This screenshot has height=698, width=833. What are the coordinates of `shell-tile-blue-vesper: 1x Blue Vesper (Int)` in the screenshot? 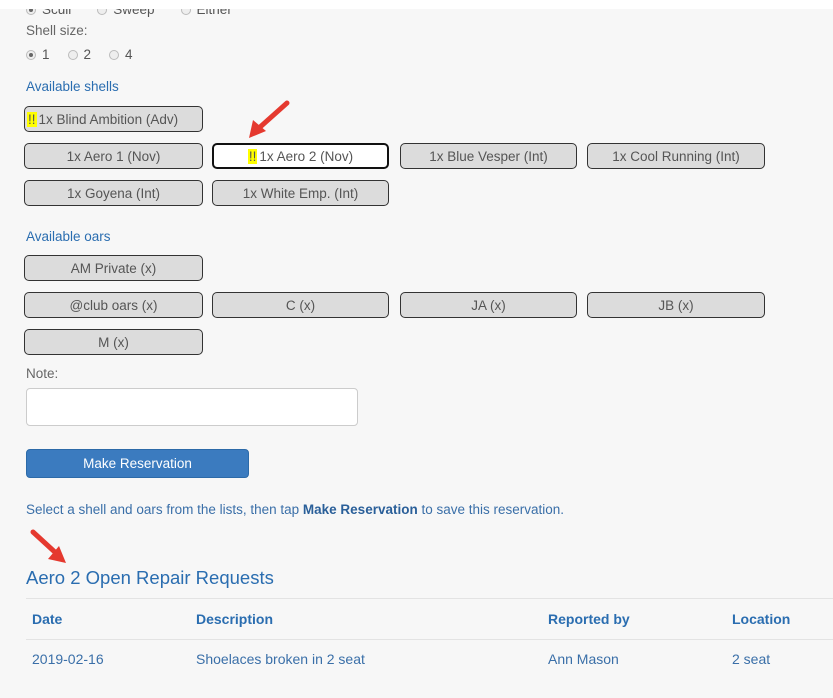 It's located at (488, 156).